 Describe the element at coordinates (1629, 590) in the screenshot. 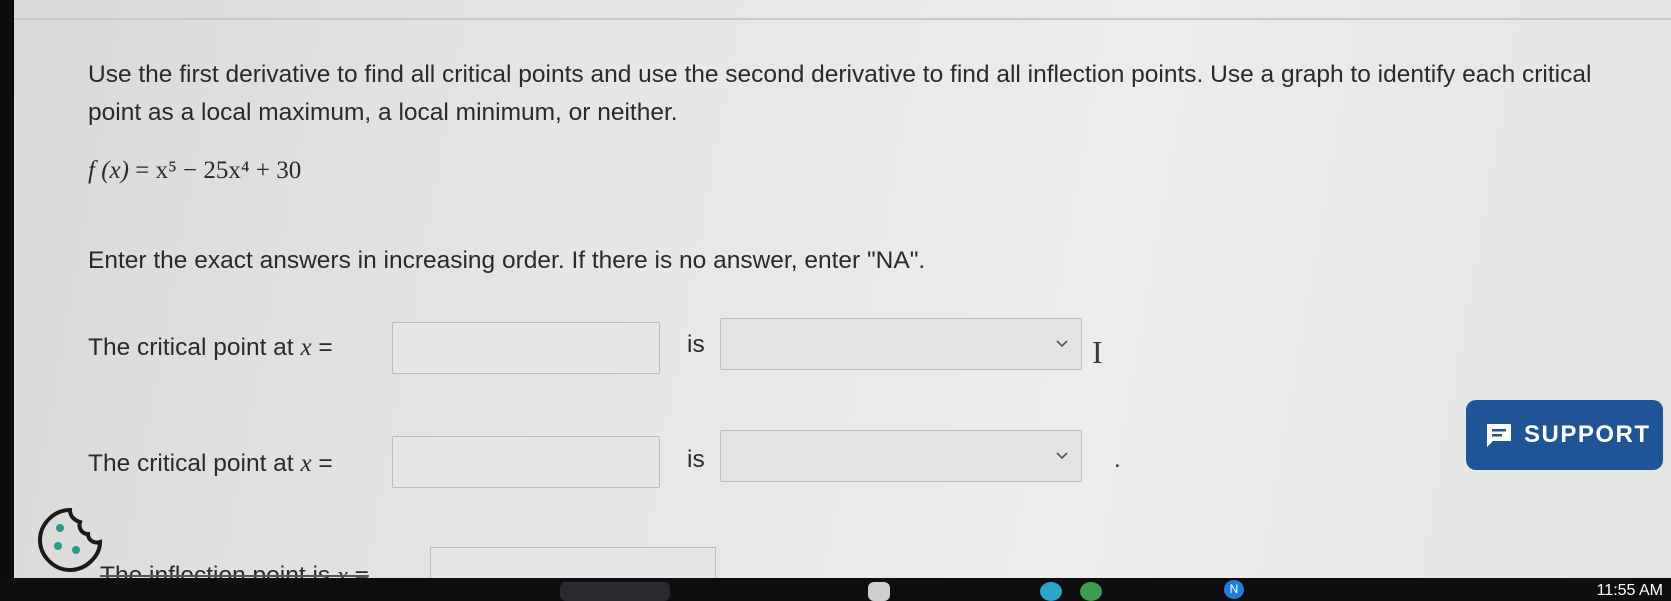

I see `taskbar-clock: 11:55 AM` at that location.